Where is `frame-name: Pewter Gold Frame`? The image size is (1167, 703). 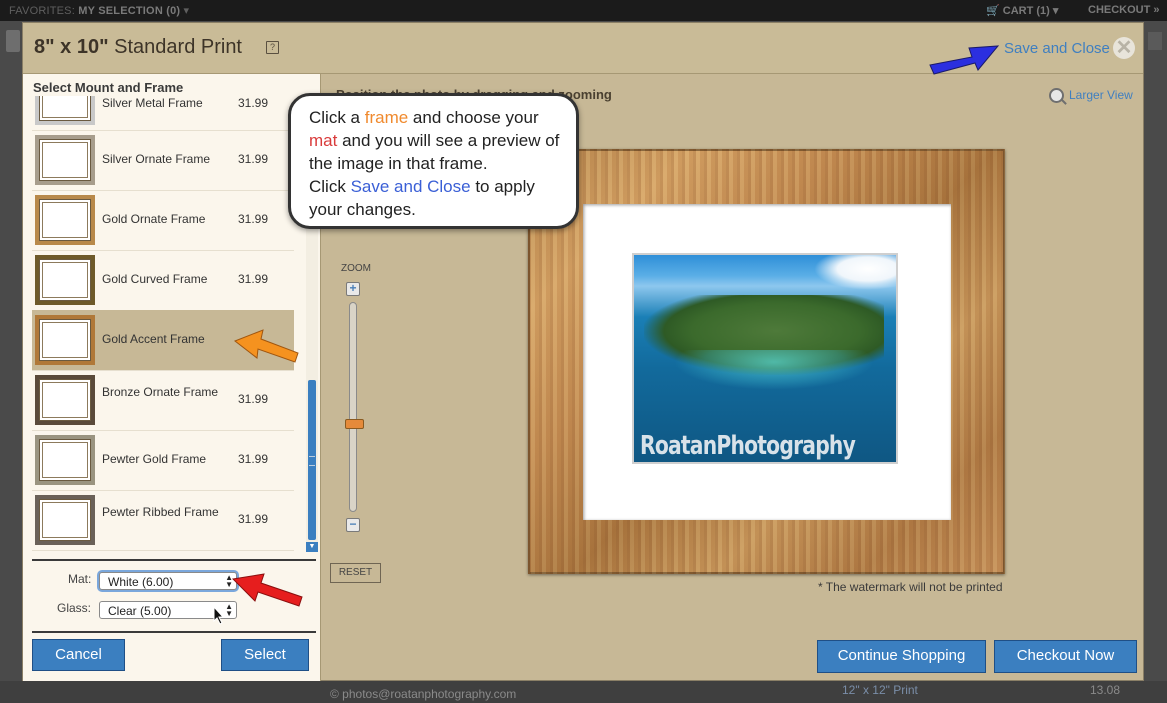 frame-name: Pewter Gold Frame is located at coordinates (154, 459).